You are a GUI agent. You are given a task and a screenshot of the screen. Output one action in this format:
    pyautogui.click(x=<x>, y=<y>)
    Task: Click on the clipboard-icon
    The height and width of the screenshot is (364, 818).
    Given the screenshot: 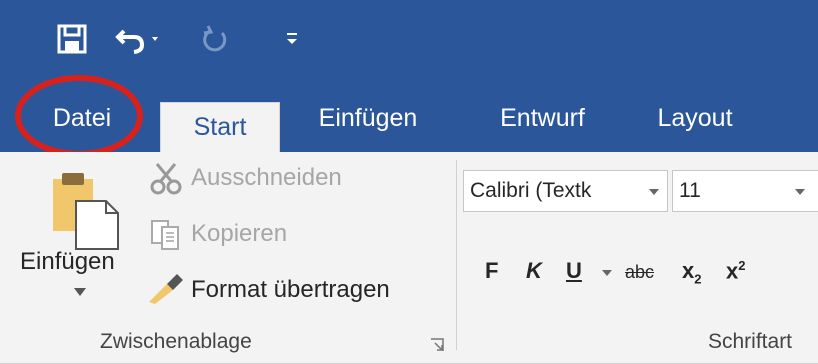 What is the action you would take?
    pyautogui.click(x=86, y=211)
    